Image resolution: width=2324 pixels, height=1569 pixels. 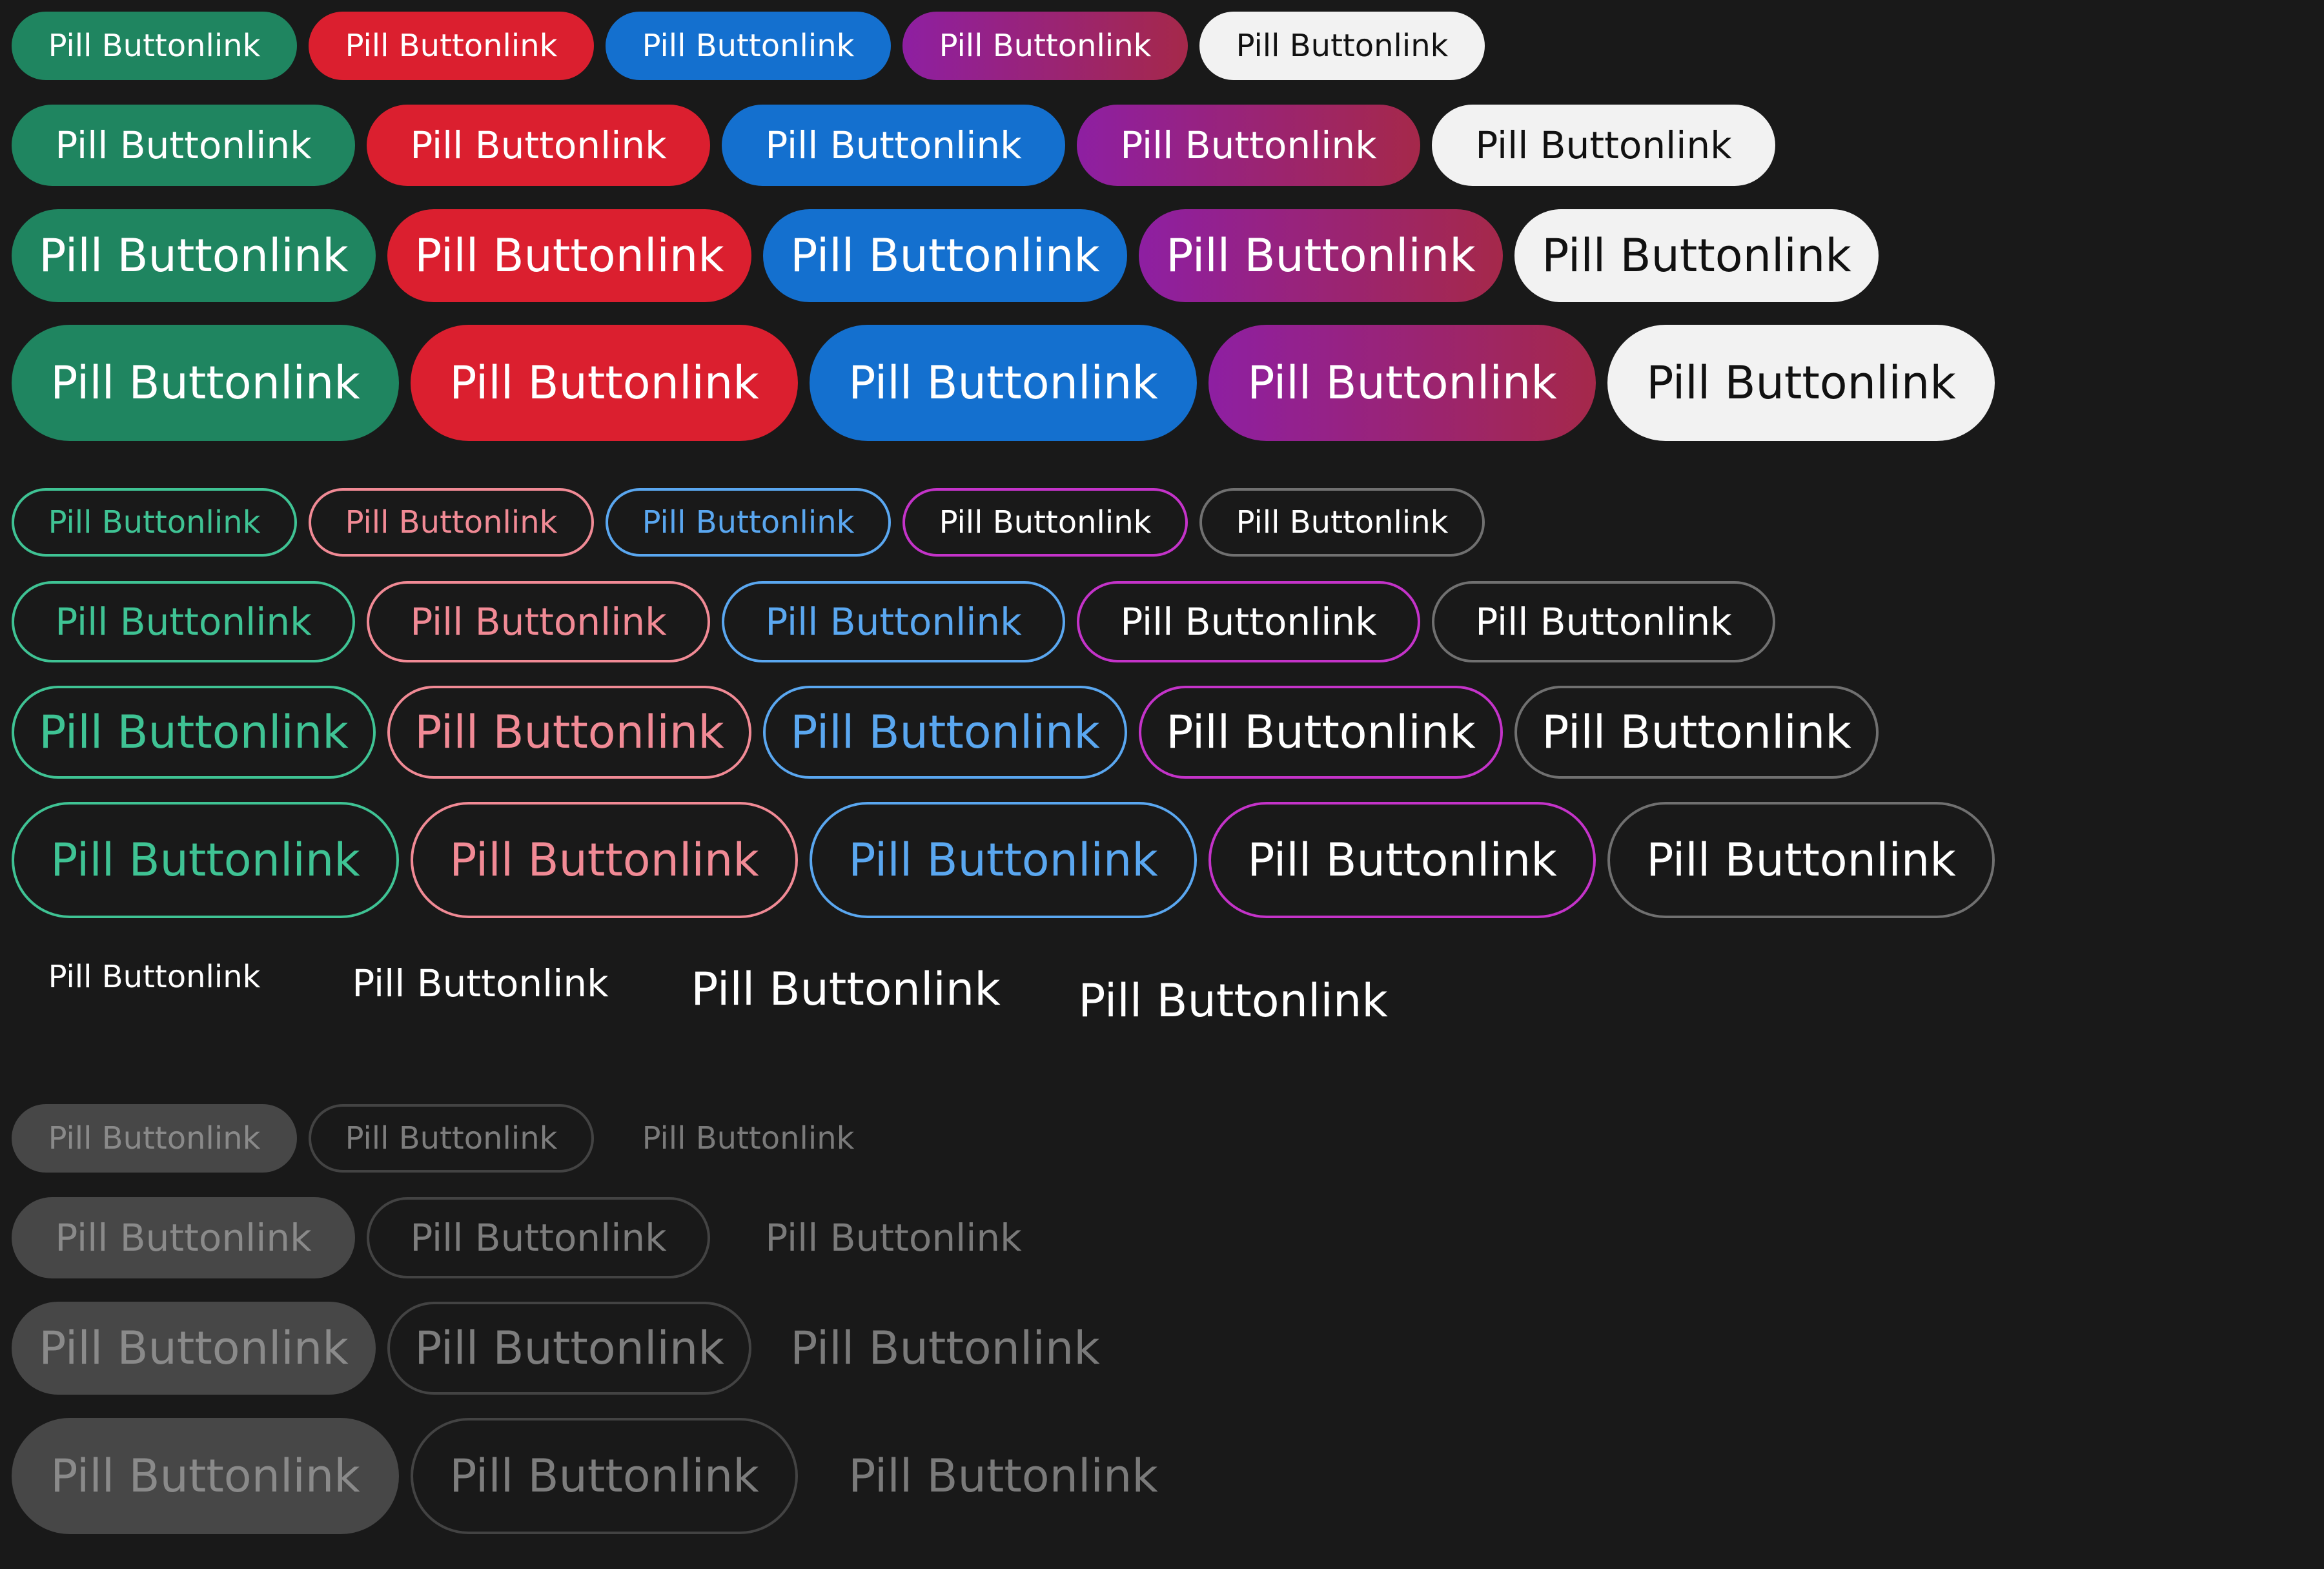 What do you see at coordinates (1342, 46) in the screenshot?
I see `pill-button-filled-light-sm: Pill Buttonlink` at bounding box center [1342, 46].